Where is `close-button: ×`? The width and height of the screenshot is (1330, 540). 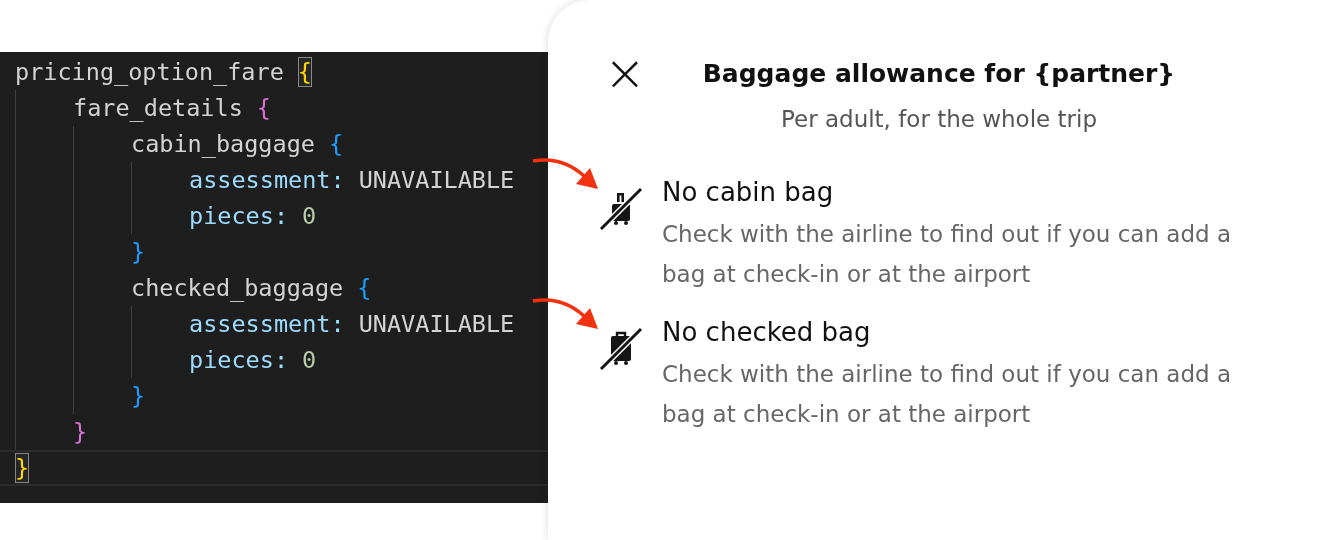
close-button: × is located at coordinates (625, 73).